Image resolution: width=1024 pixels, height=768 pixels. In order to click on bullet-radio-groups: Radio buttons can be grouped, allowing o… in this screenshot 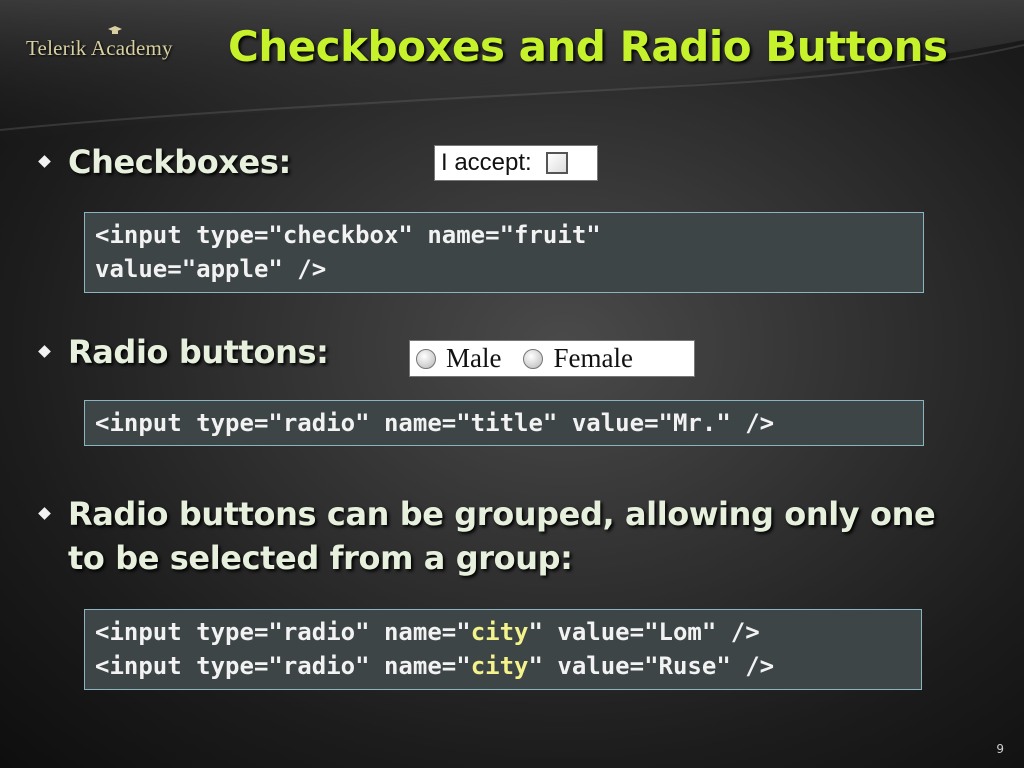, I will do `click(509, 536)`.